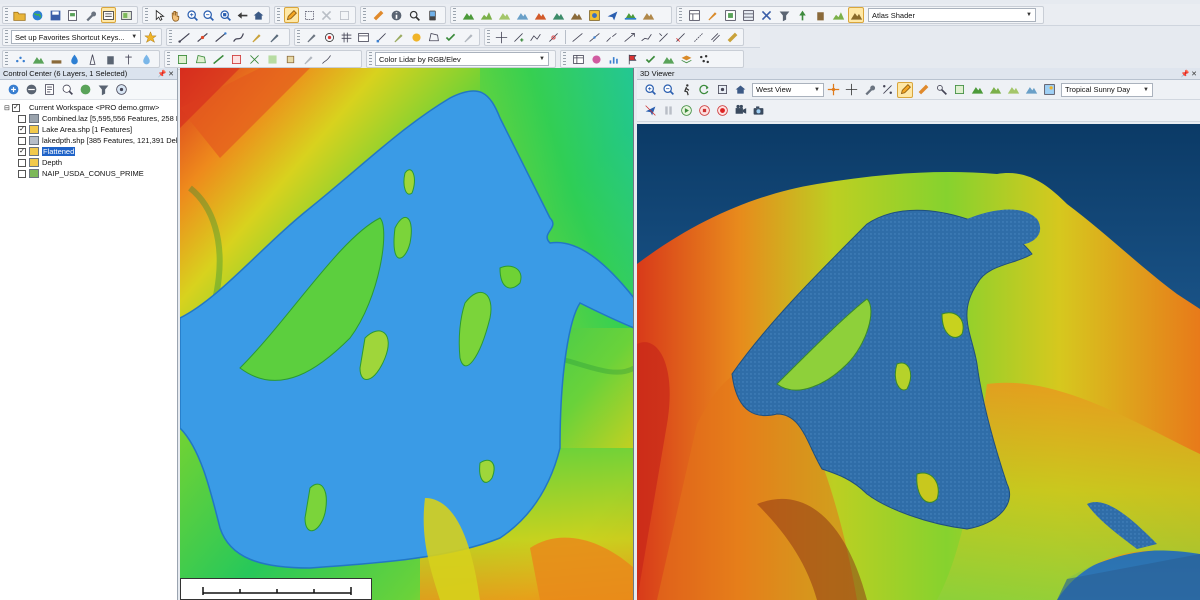 The width and height of the screenshot is (1200, 600). What do you see at coordinates (558, 15) in the screenshot?
I see `watershed-icon` at bounding box center [558, 15].